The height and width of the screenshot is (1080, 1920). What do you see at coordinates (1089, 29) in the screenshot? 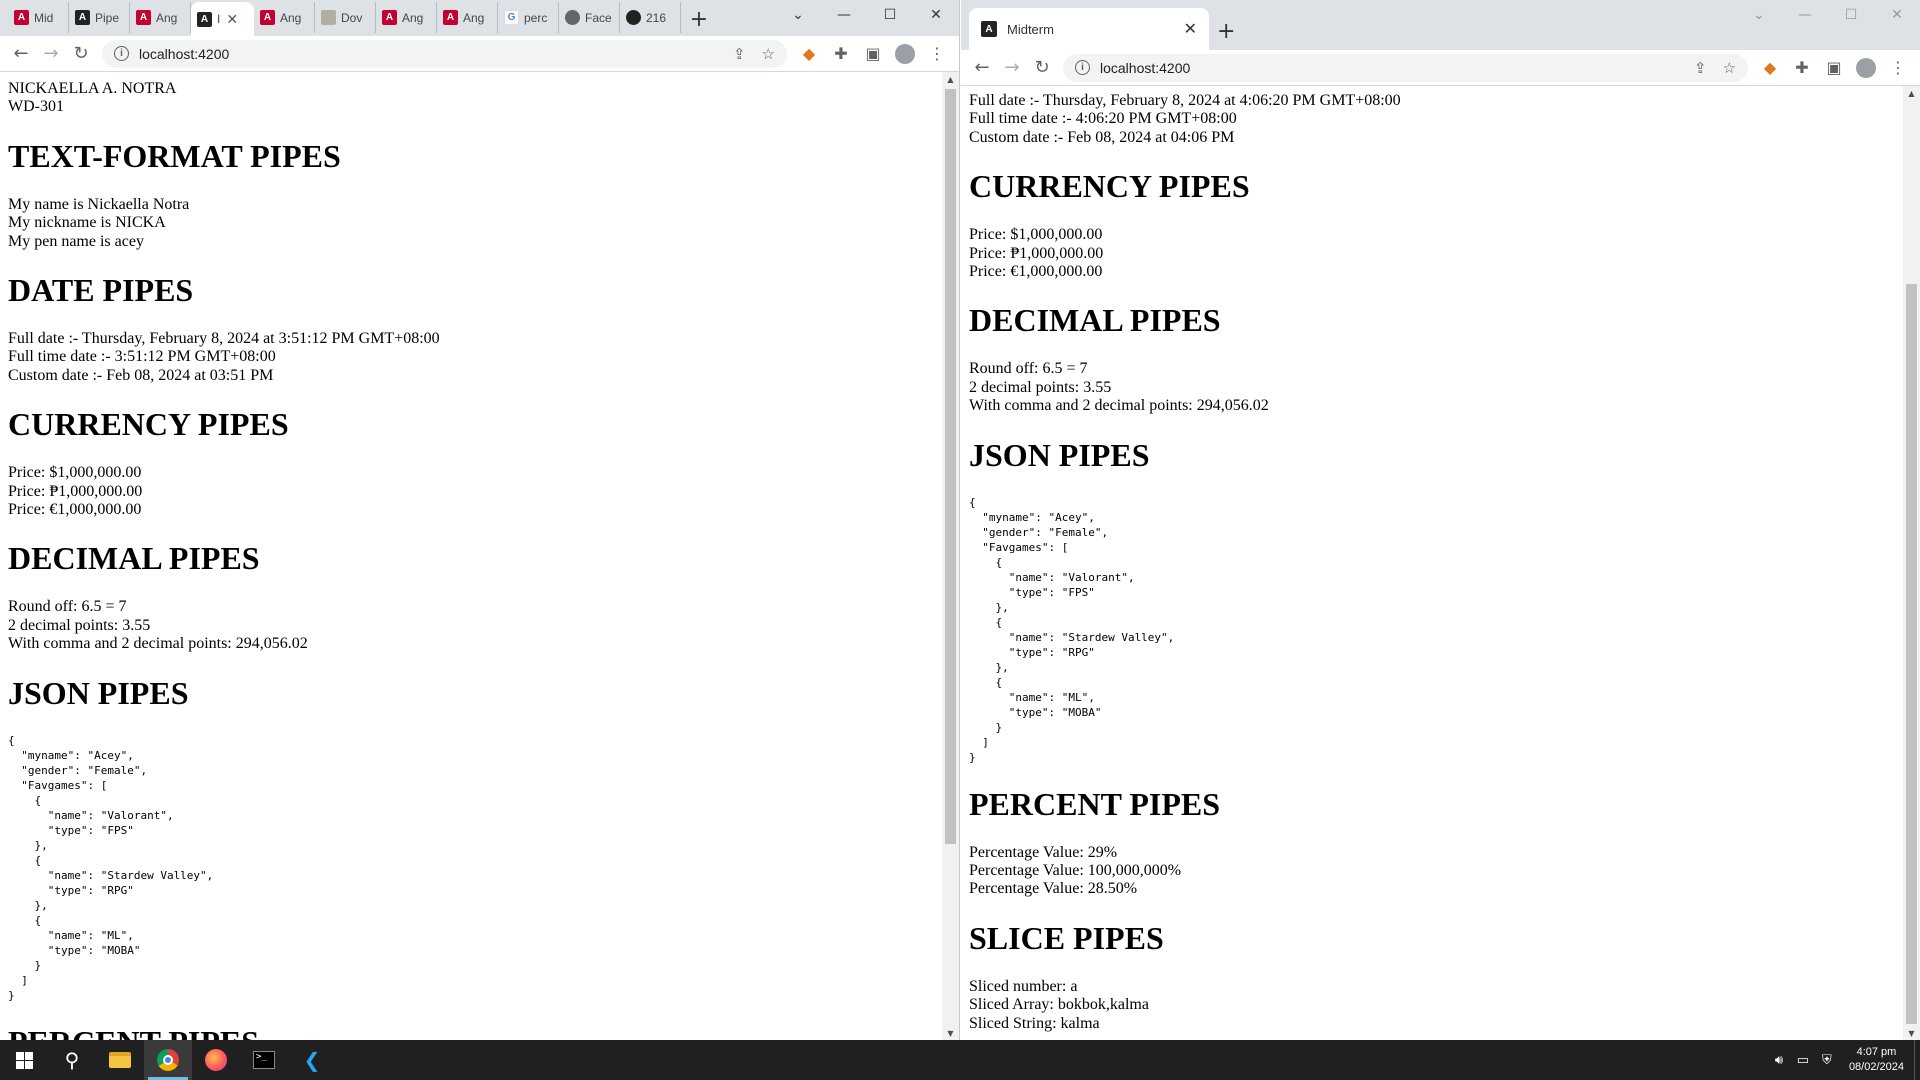
I see `tab-midterm: A Midterm ✕` at bounding box center [1089, 29].